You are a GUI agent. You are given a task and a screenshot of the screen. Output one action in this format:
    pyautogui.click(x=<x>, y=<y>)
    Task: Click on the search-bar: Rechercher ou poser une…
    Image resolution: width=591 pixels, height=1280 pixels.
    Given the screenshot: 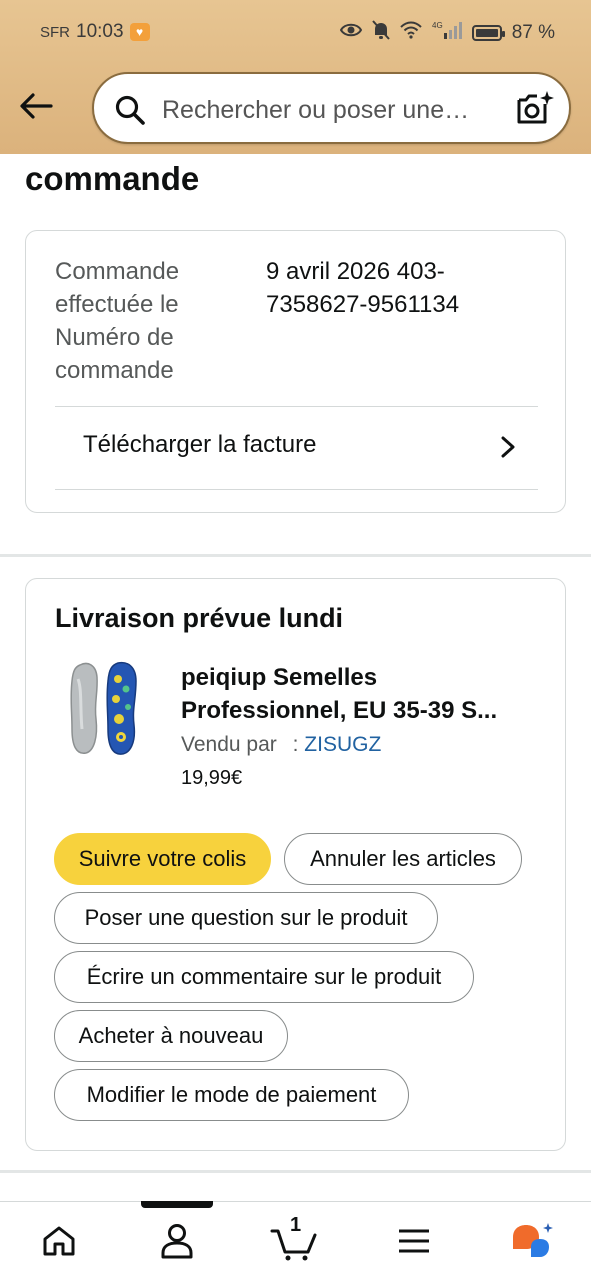 What is the action you would take?
    pyautogui.click(x=331, y=108)
    